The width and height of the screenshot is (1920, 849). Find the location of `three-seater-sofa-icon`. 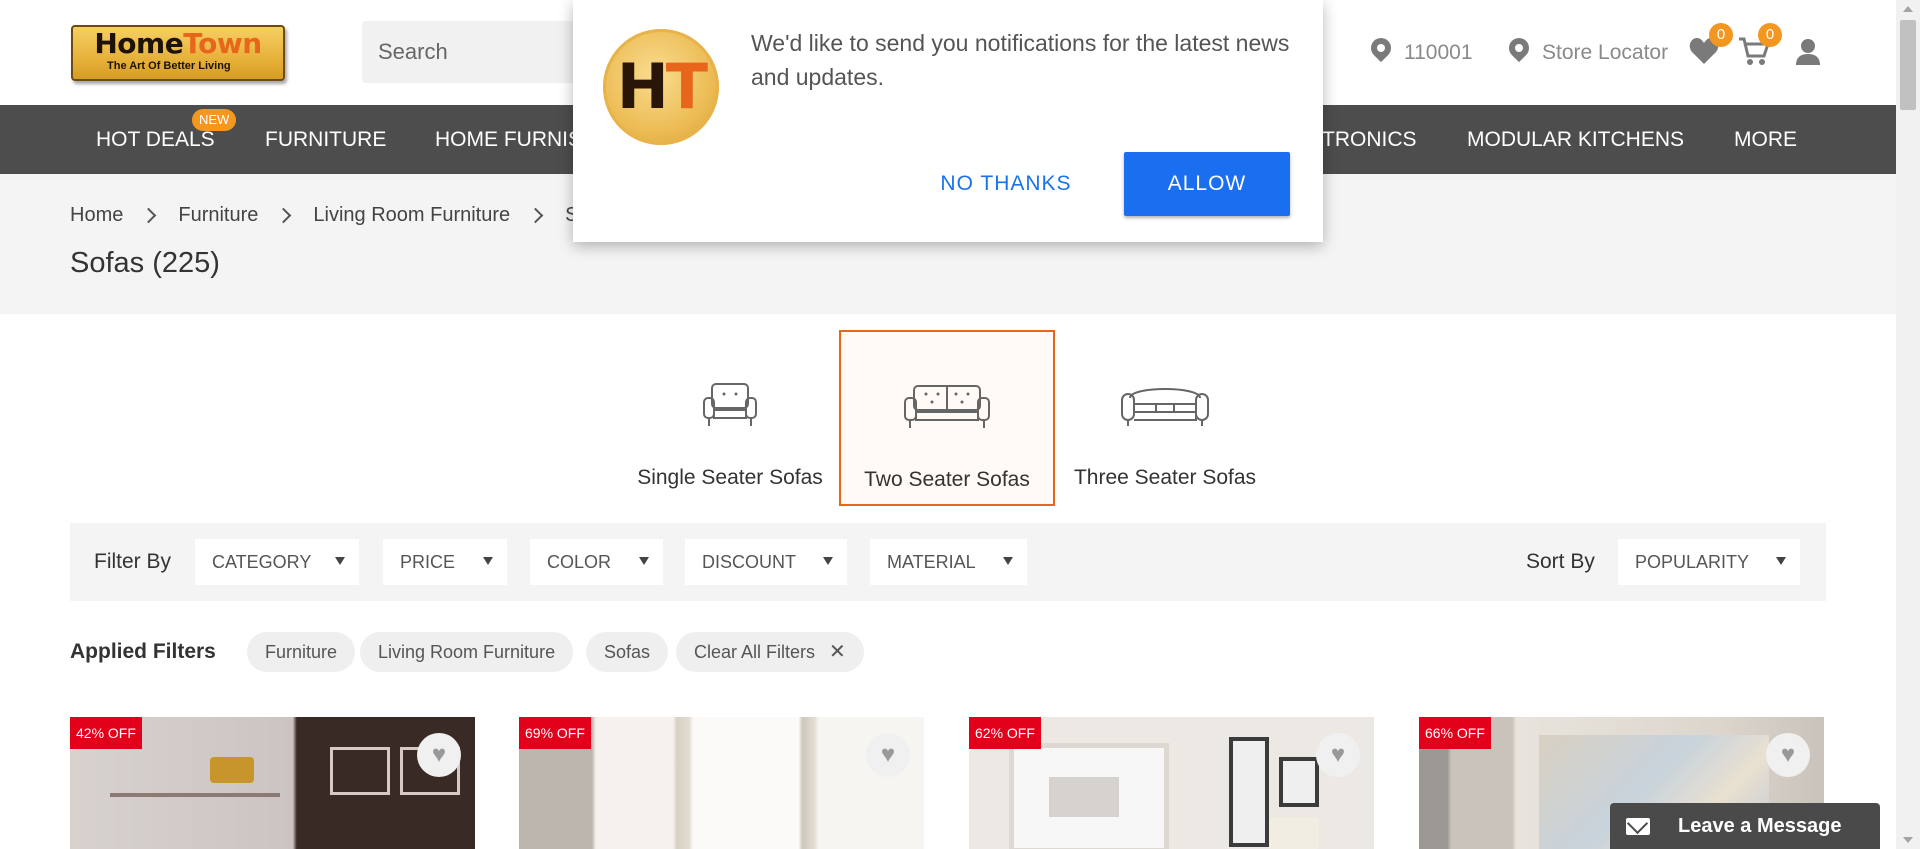

three-seater-sofa-icon is located at coordinates (1165, 407).